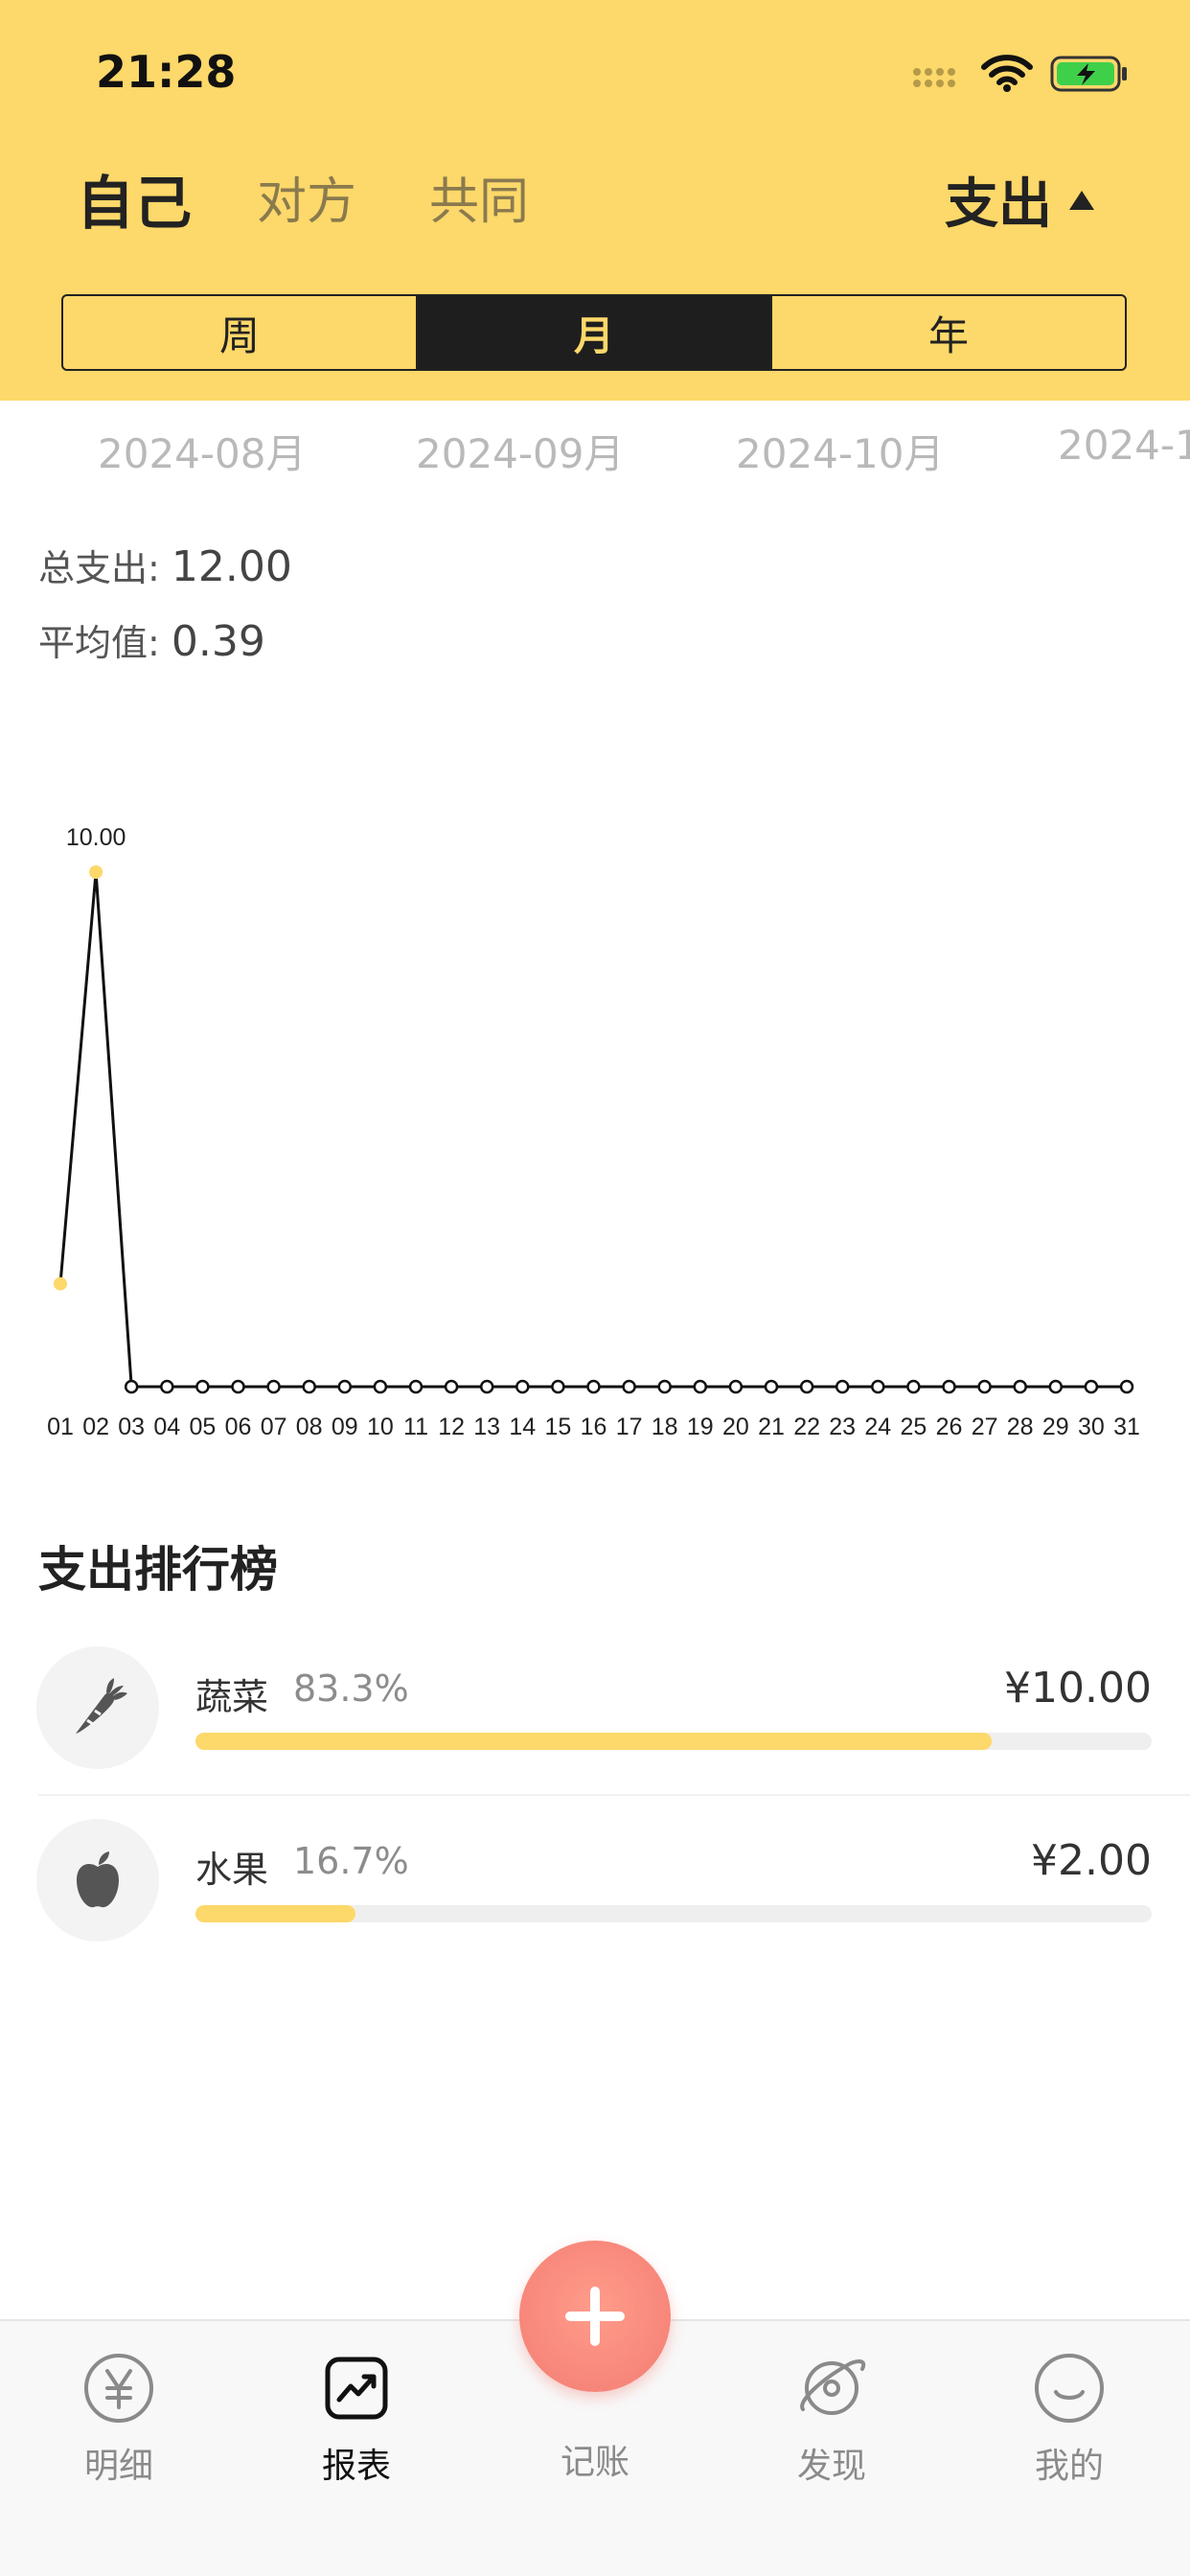 Image resolution: width=1190 pixels, height=2576 pixels. What do you see at coordinates (831, 2466) in the screenshot?
I see `tab-discover-label: 发现` at bounding box center [831, 2466].